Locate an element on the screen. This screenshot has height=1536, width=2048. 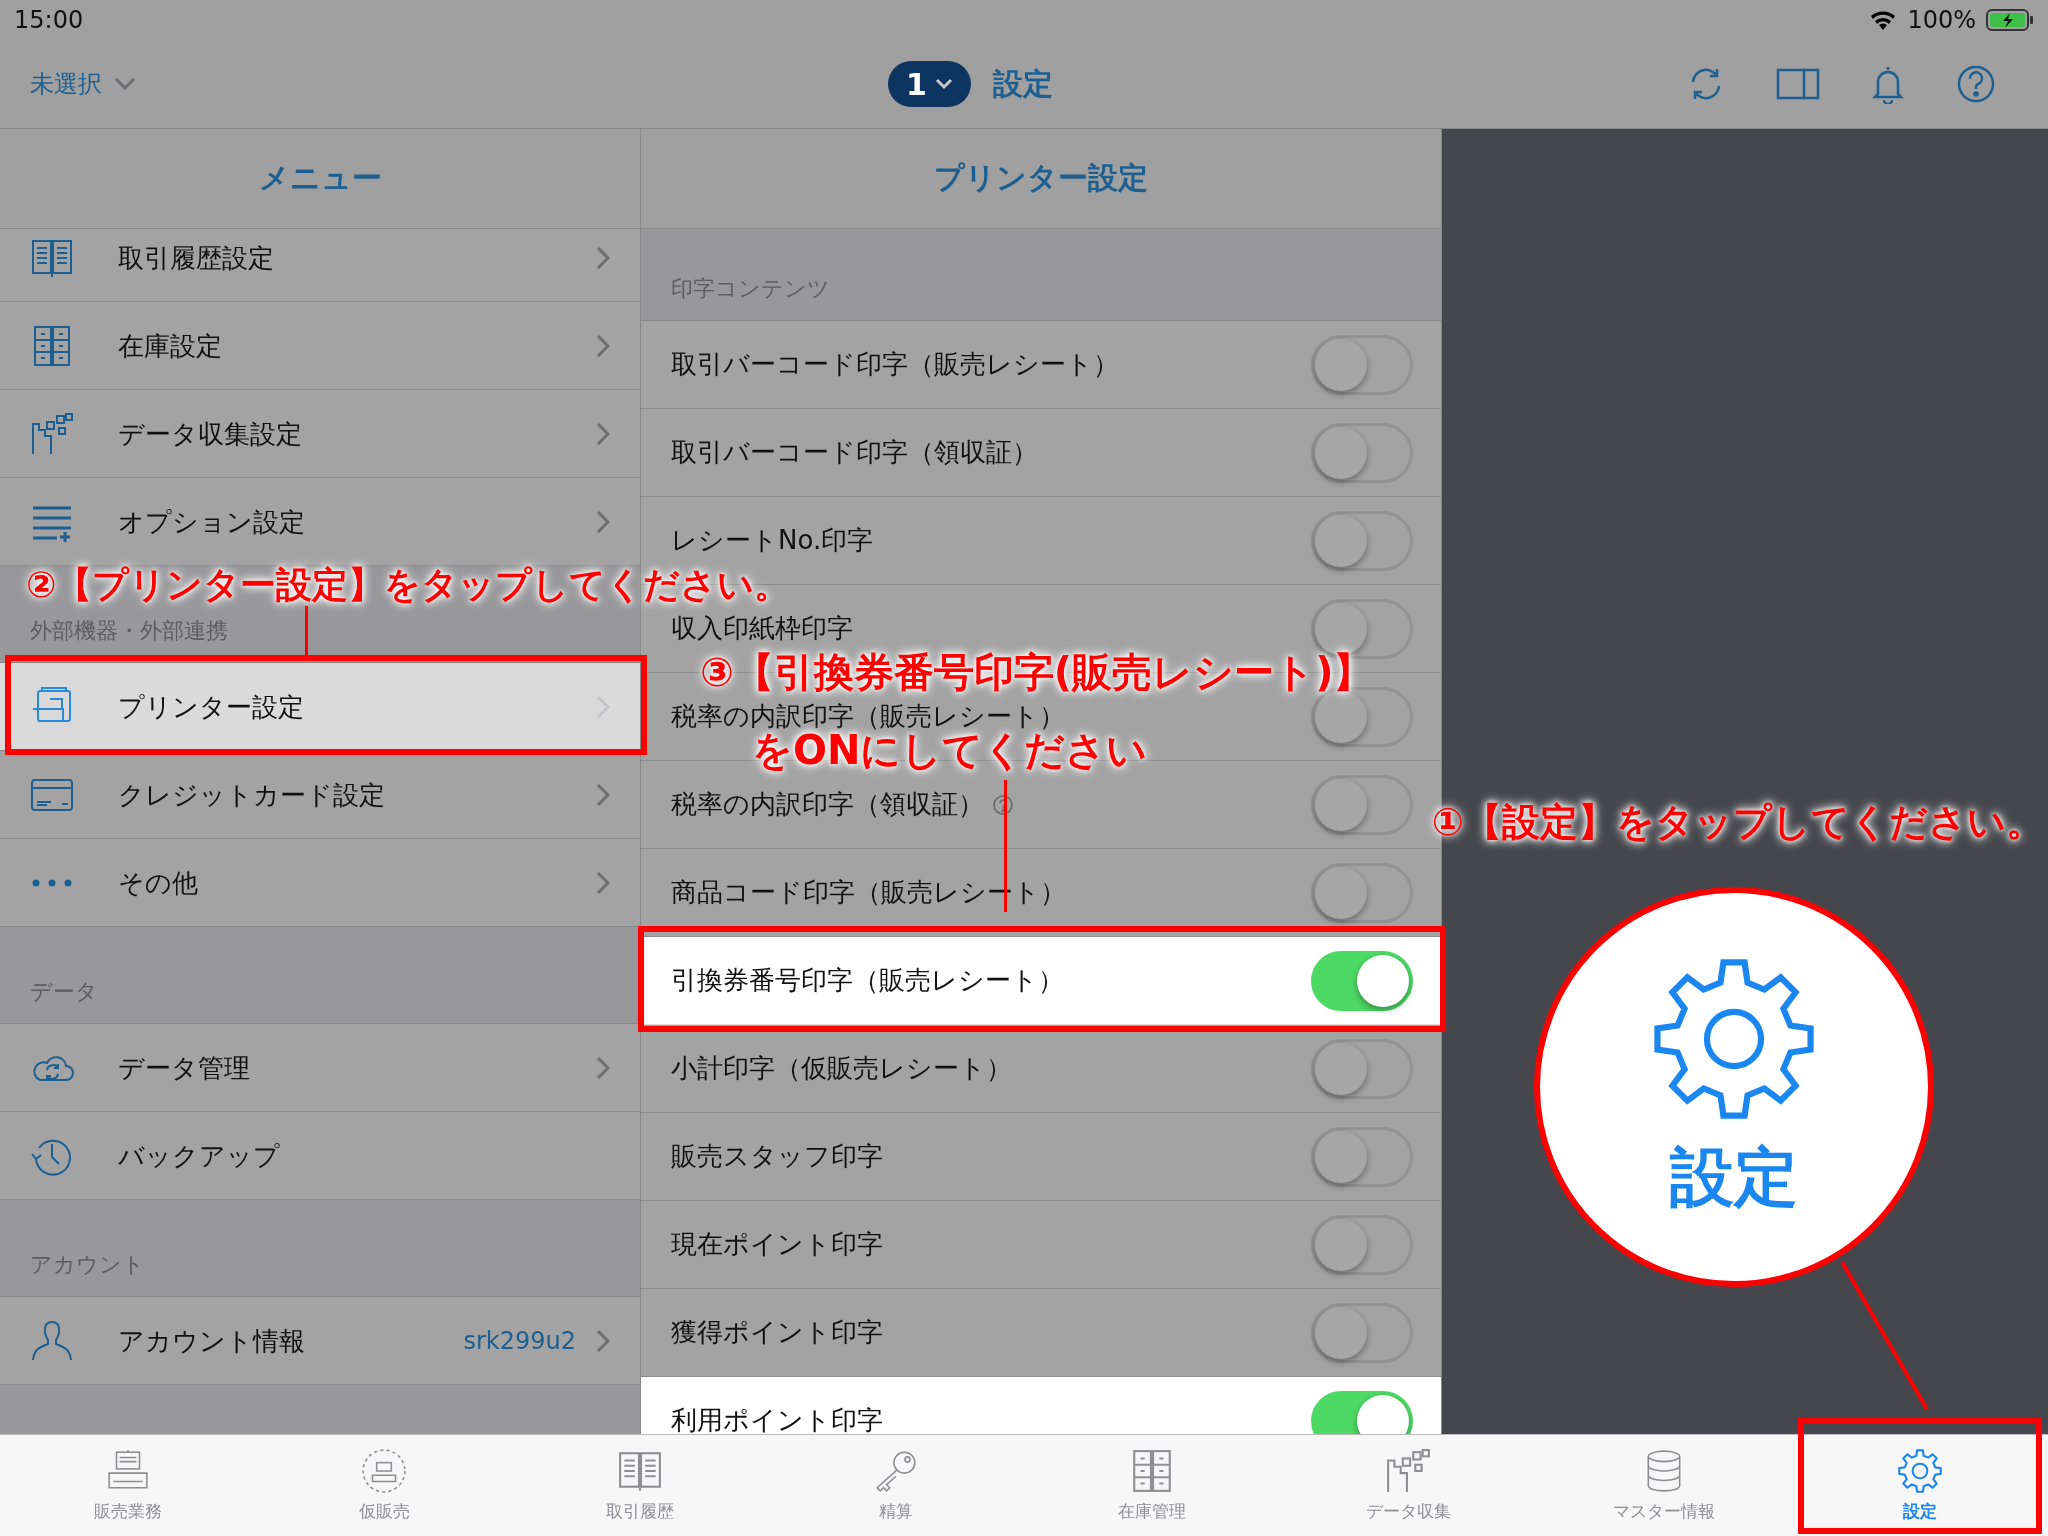
menu-label: オプション設定 is located at coordinates (211, 521).